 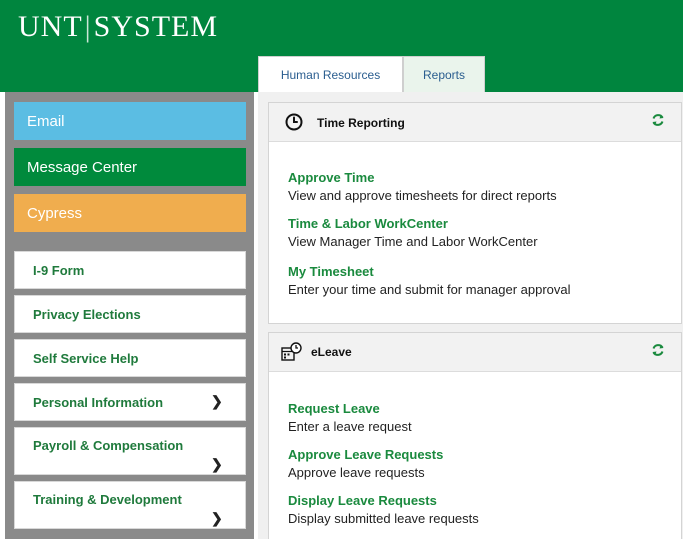 I want to click on logo-system: SYSTEM, so click(x=156, y=26).